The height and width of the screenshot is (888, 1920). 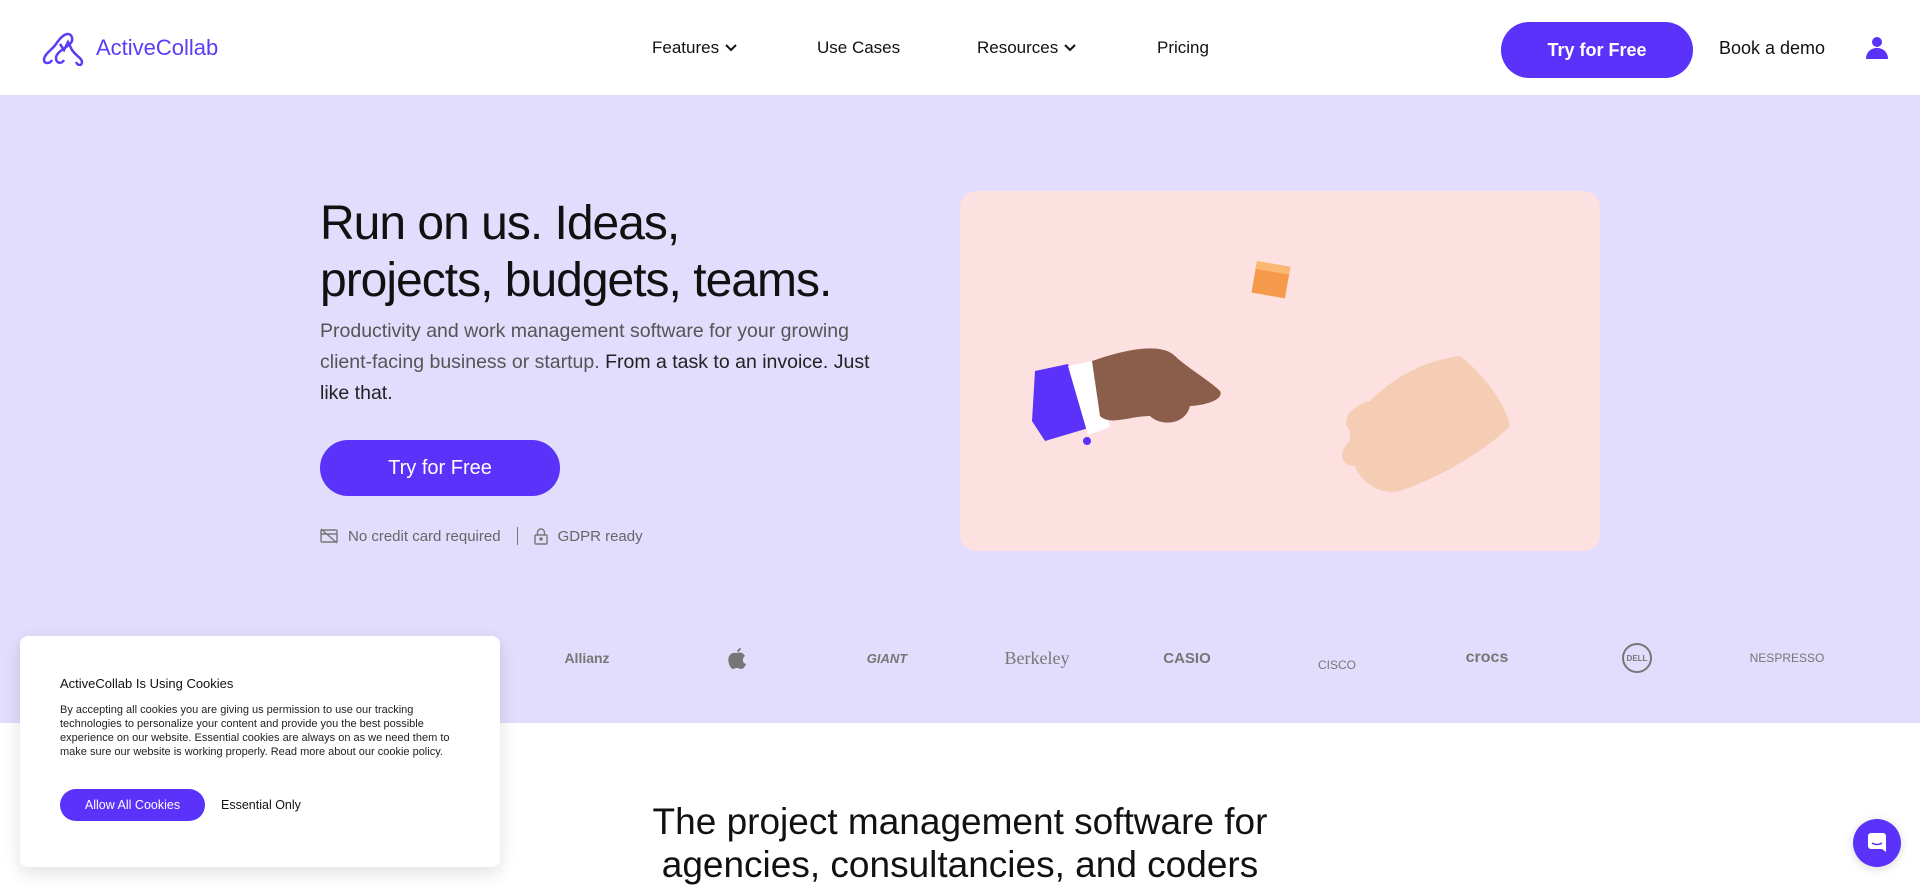 What do you see at coordinates (440, 468) in the screenshot?
I see `hero-try-free-button: Try for Free` at bounding box center [440, 468].